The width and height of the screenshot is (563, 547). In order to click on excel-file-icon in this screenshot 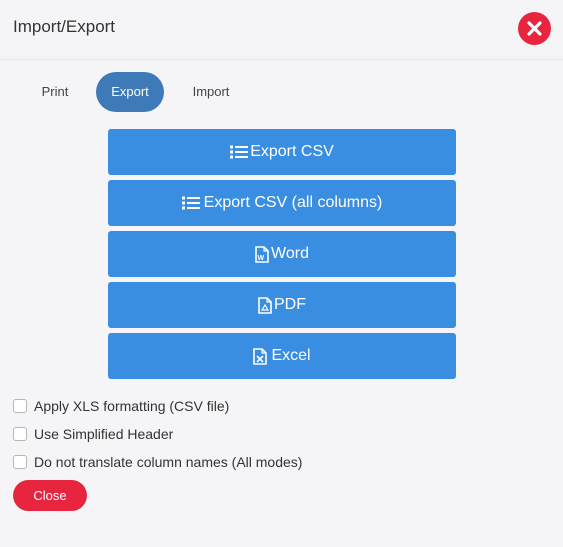, I will do `click(260, 356)`.